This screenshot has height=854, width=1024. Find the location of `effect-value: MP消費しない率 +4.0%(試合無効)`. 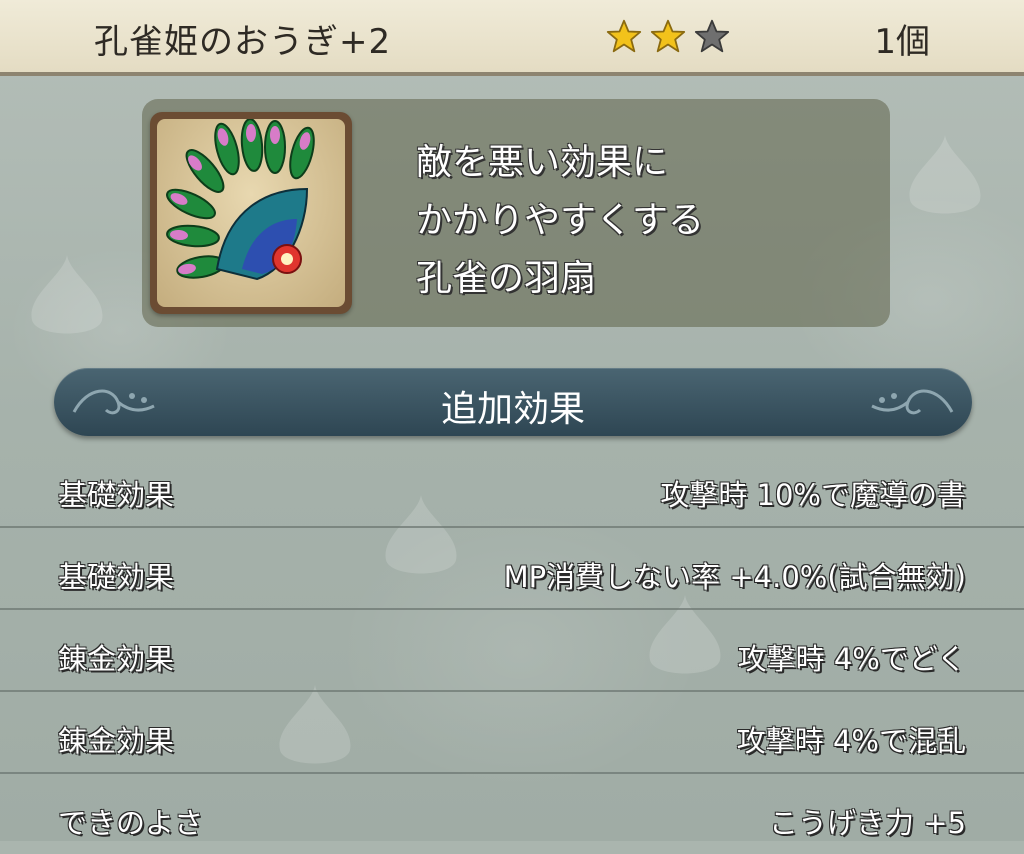

effect-value: MP消費しない率 +4.0%(試合無効) is located at coordinates (734, 577).